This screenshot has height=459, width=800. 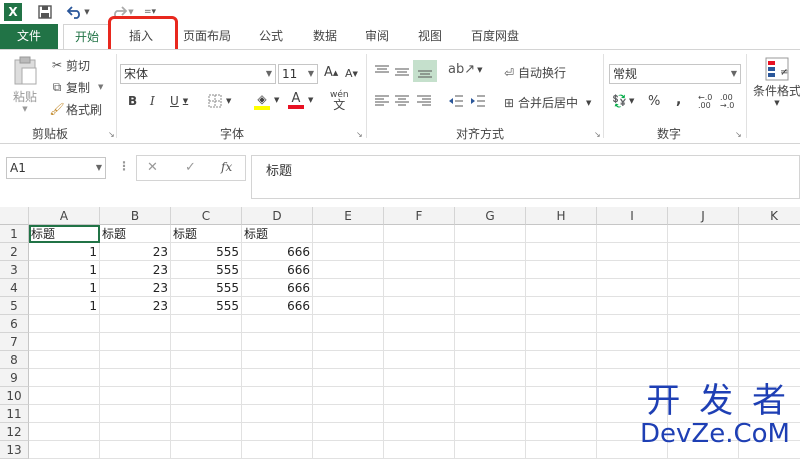 What do you see at coordinates (64, 378) in the screenshot?
I see `cell-a9` at bounding box center [64, 378].